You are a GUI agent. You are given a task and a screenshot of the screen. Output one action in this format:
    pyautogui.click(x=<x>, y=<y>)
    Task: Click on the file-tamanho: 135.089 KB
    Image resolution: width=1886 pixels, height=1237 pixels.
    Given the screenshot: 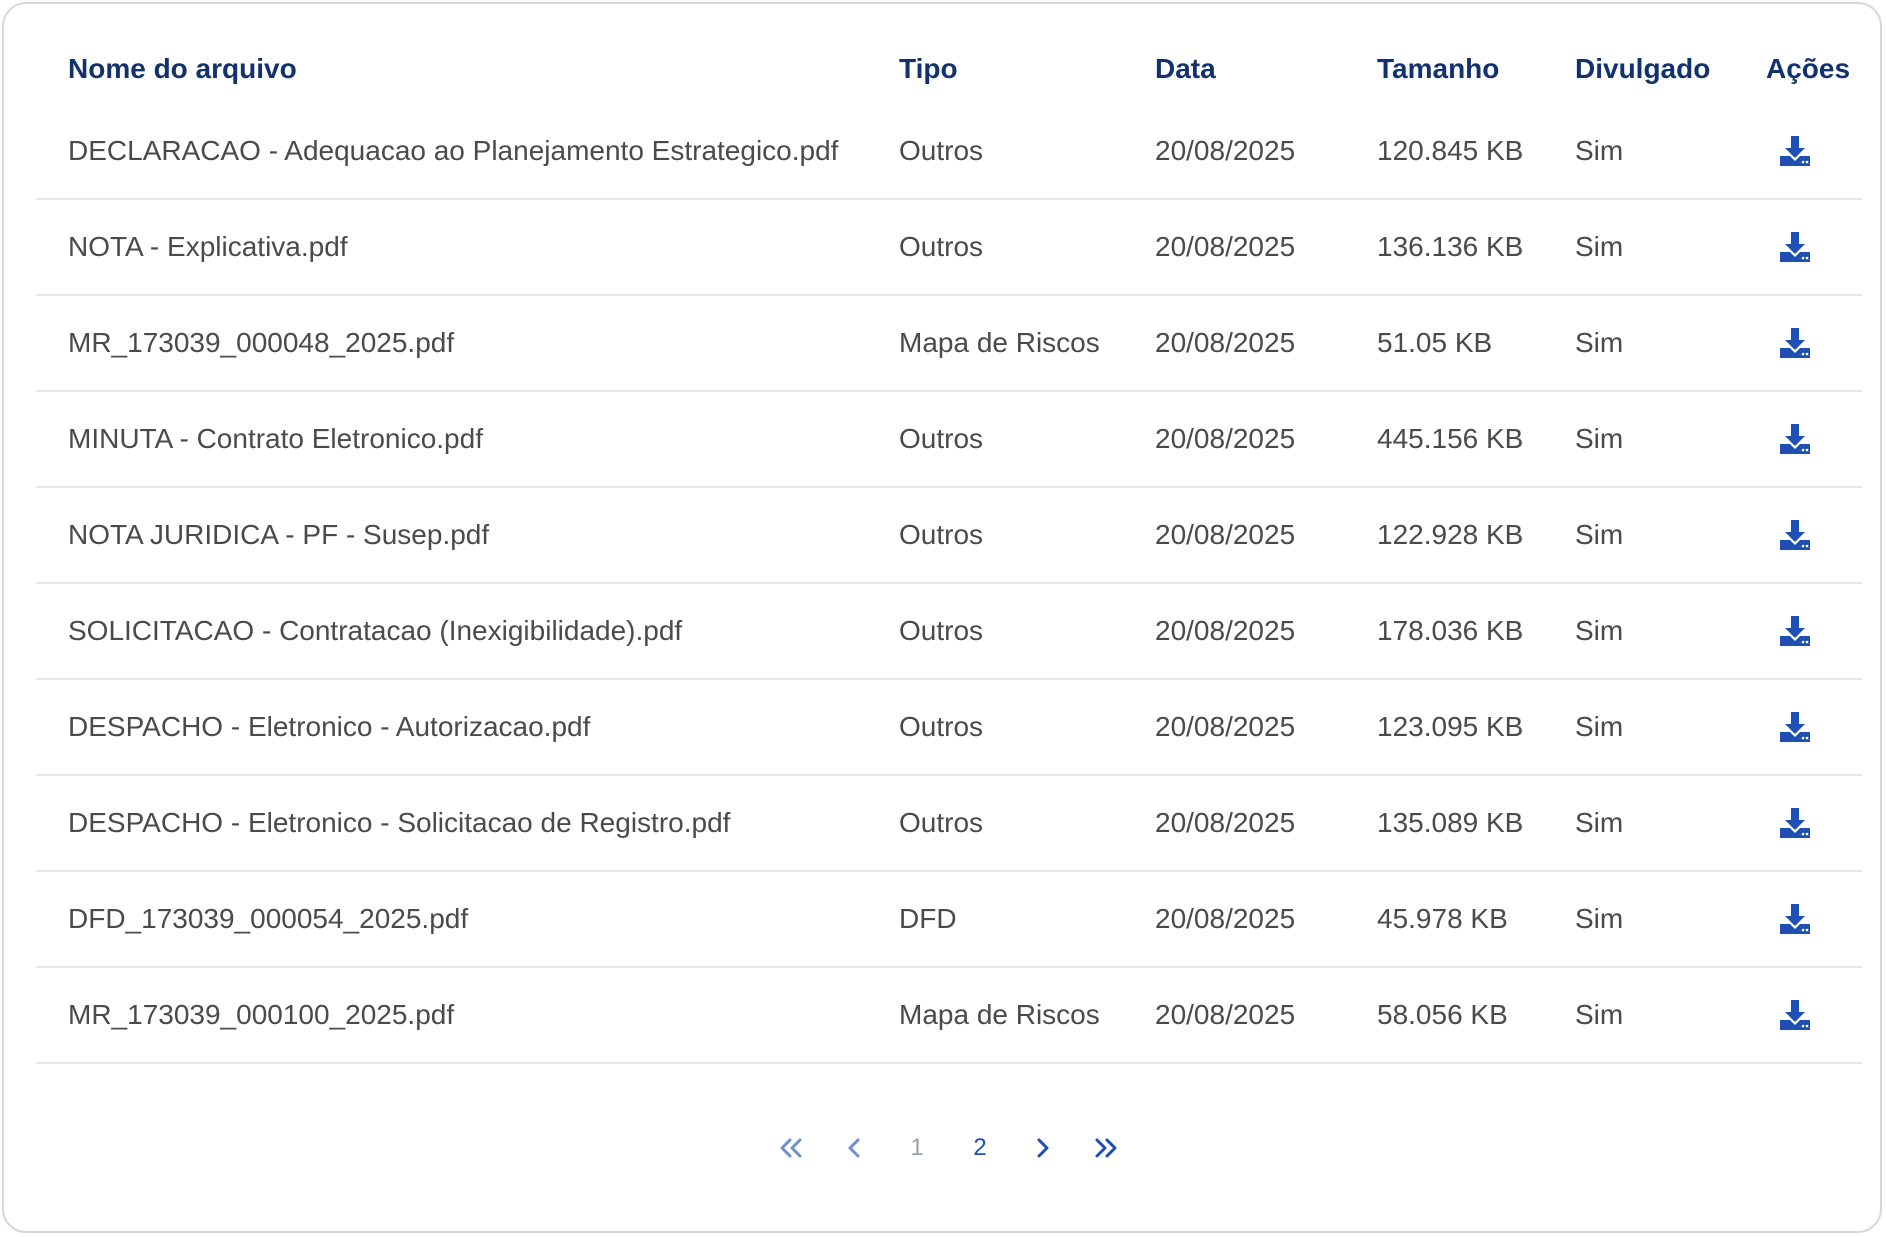 What is the action you would take?
    pyautogui.click(x=1450, y=822)
    